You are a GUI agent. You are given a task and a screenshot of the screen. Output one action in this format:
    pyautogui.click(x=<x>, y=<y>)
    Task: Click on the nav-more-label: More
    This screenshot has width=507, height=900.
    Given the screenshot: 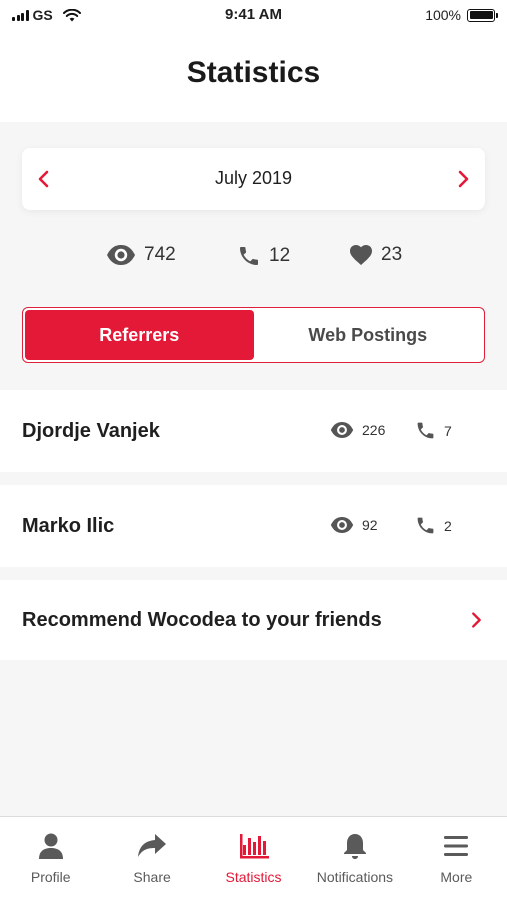 What is the action you would take?
    pyautogui.click(x=456, y=877)
    